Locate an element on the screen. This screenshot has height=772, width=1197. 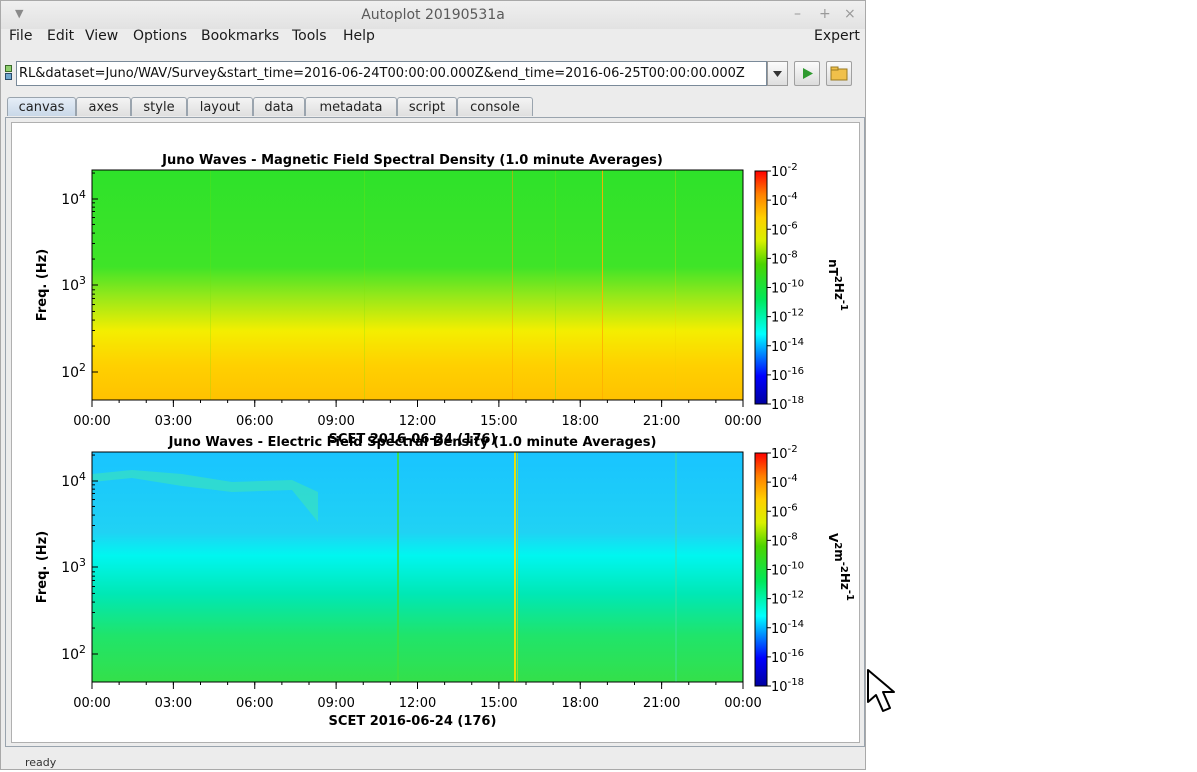
colorbar-tick-label: 10-12 is located at coordinates (787, 599).